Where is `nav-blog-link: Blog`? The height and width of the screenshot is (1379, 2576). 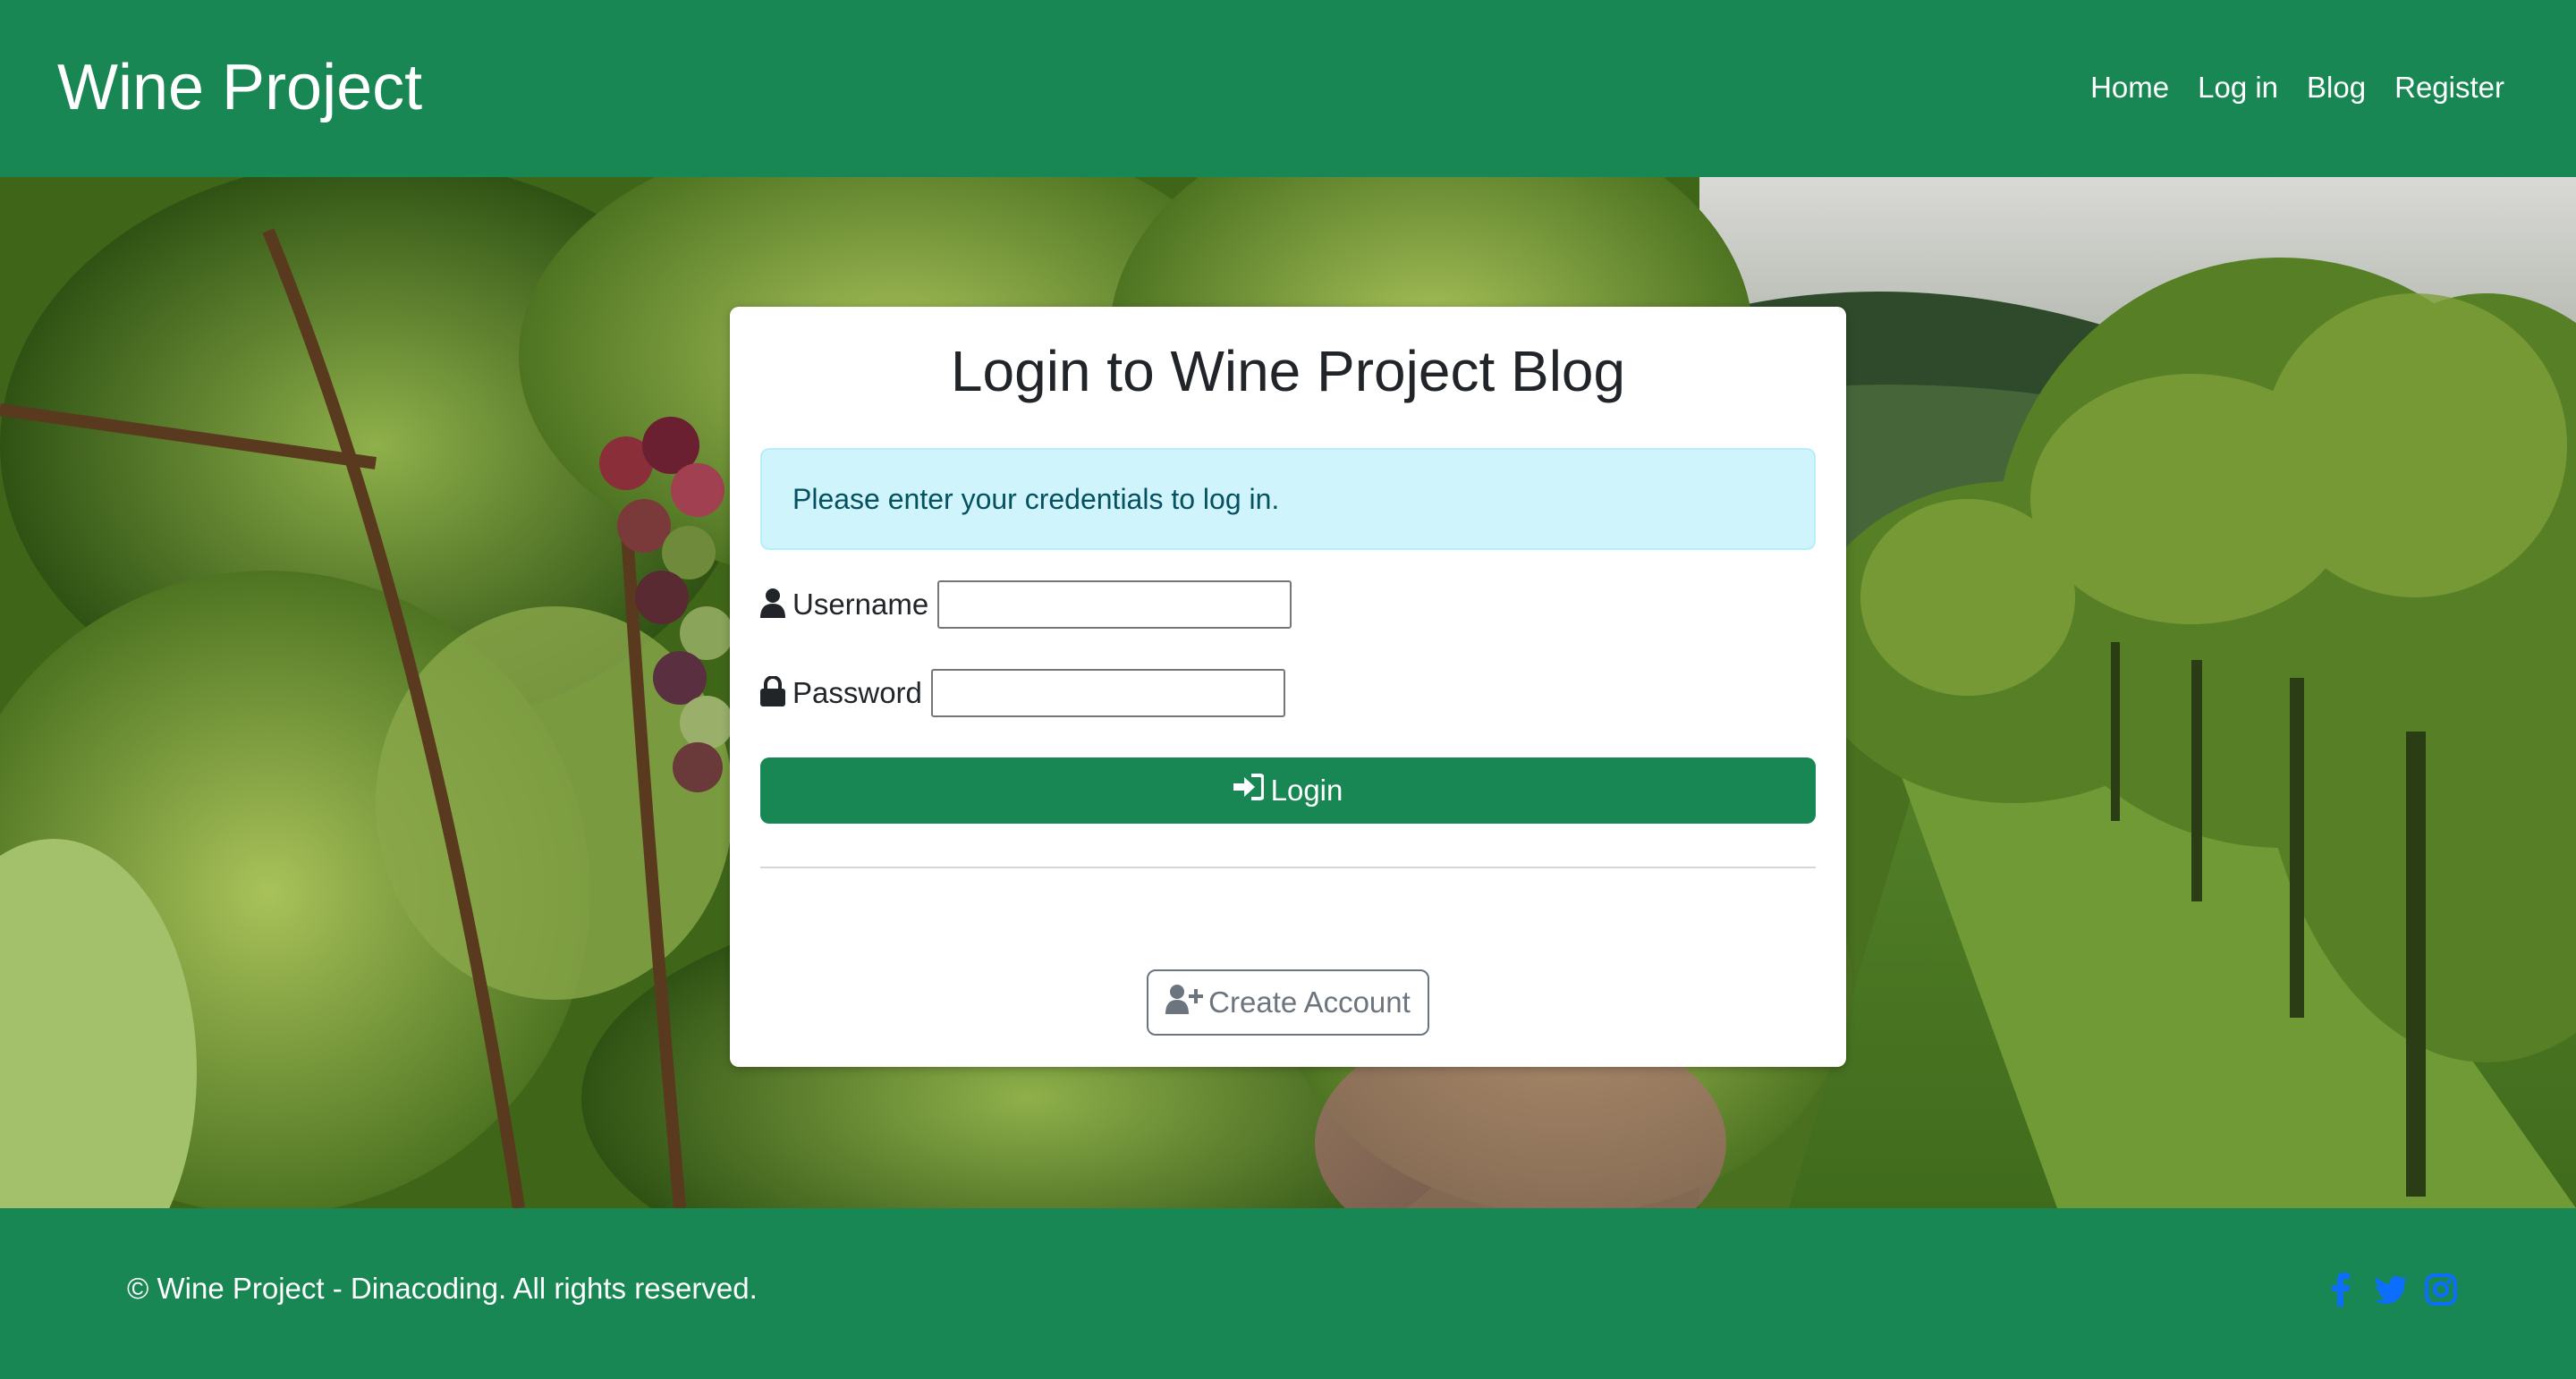
nav-blog-link: Blog is located at coordinates (2336, 87).